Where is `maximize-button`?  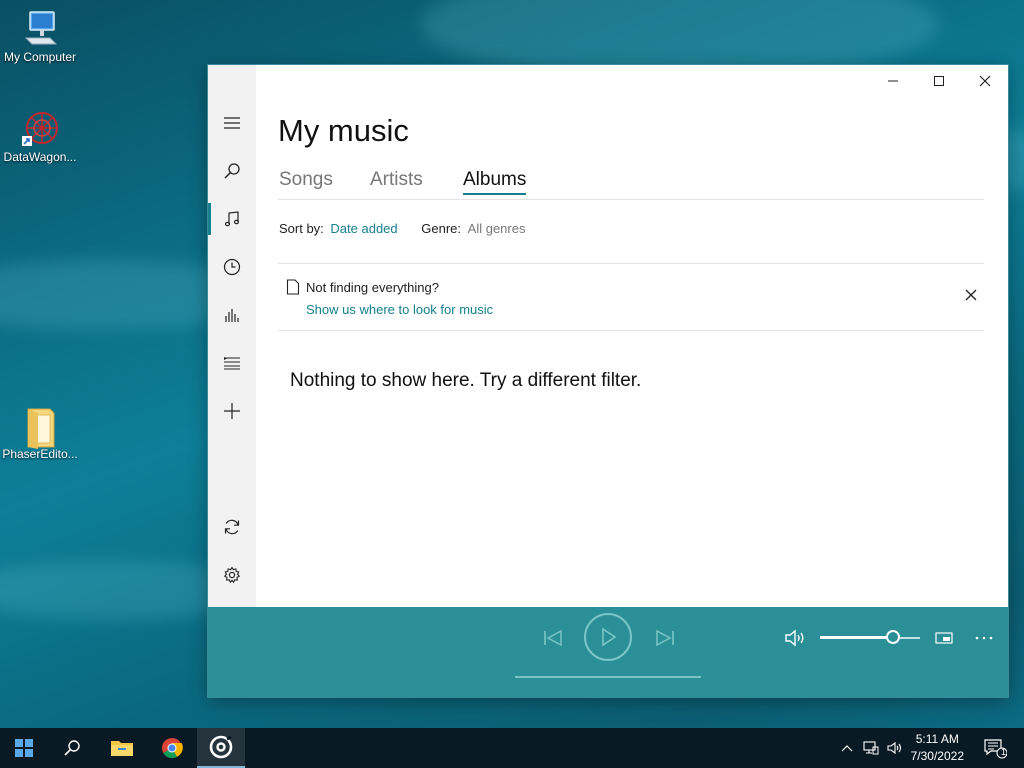
maximize-button is located at coordinates (939, 81).